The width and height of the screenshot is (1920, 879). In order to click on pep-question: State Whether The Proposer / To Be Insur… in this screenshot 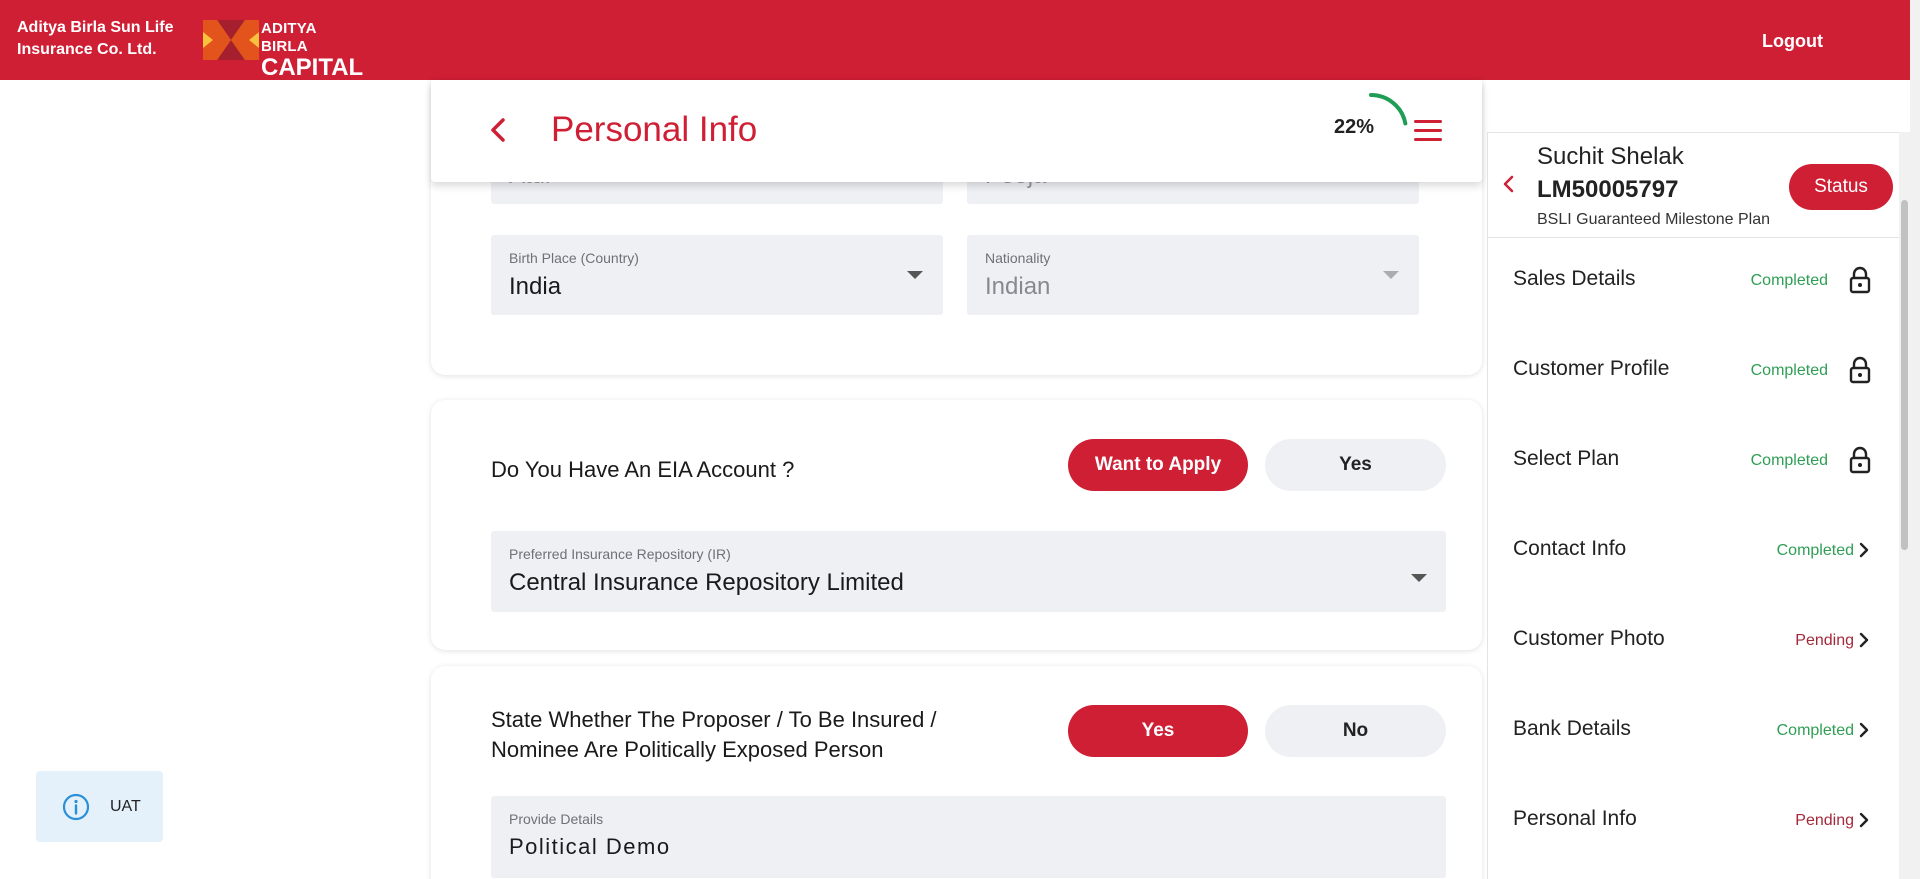, I will do `click(714, 735)`.